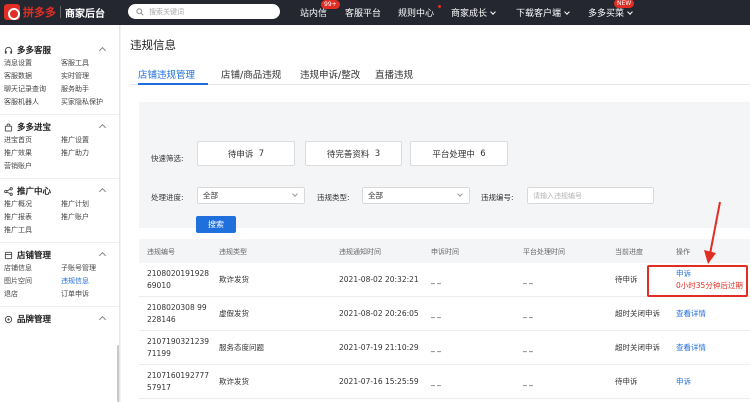 Image resolution: width=750 pixels, height=402 pixels. I want to click on violation-id-input, so click(590, 195).